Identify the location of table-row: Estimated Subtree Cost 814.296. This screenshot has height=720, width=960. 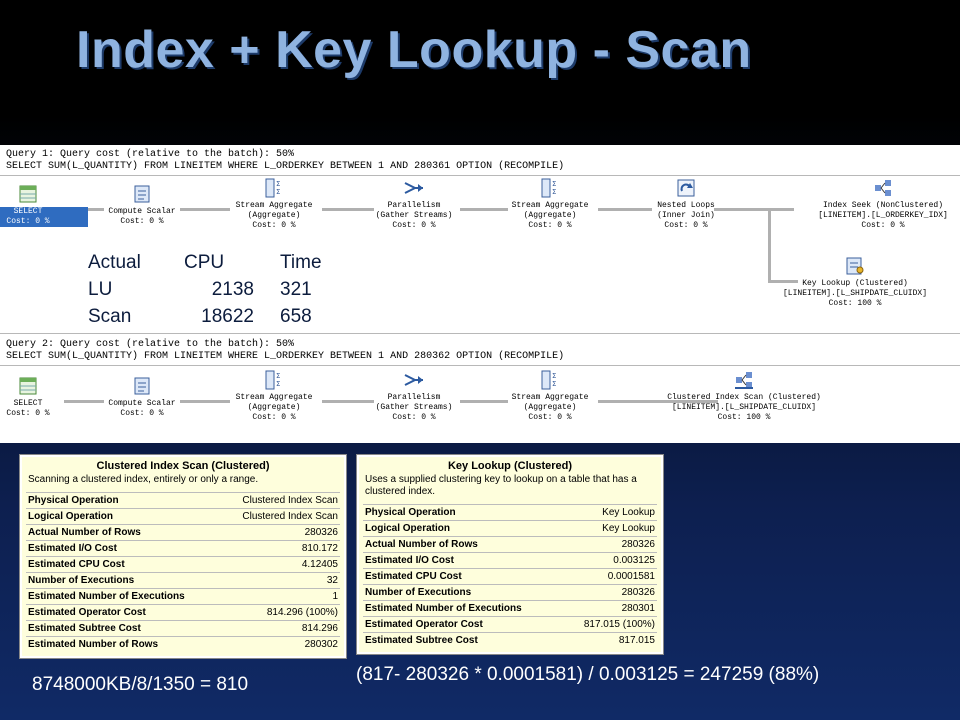
(183, 628).